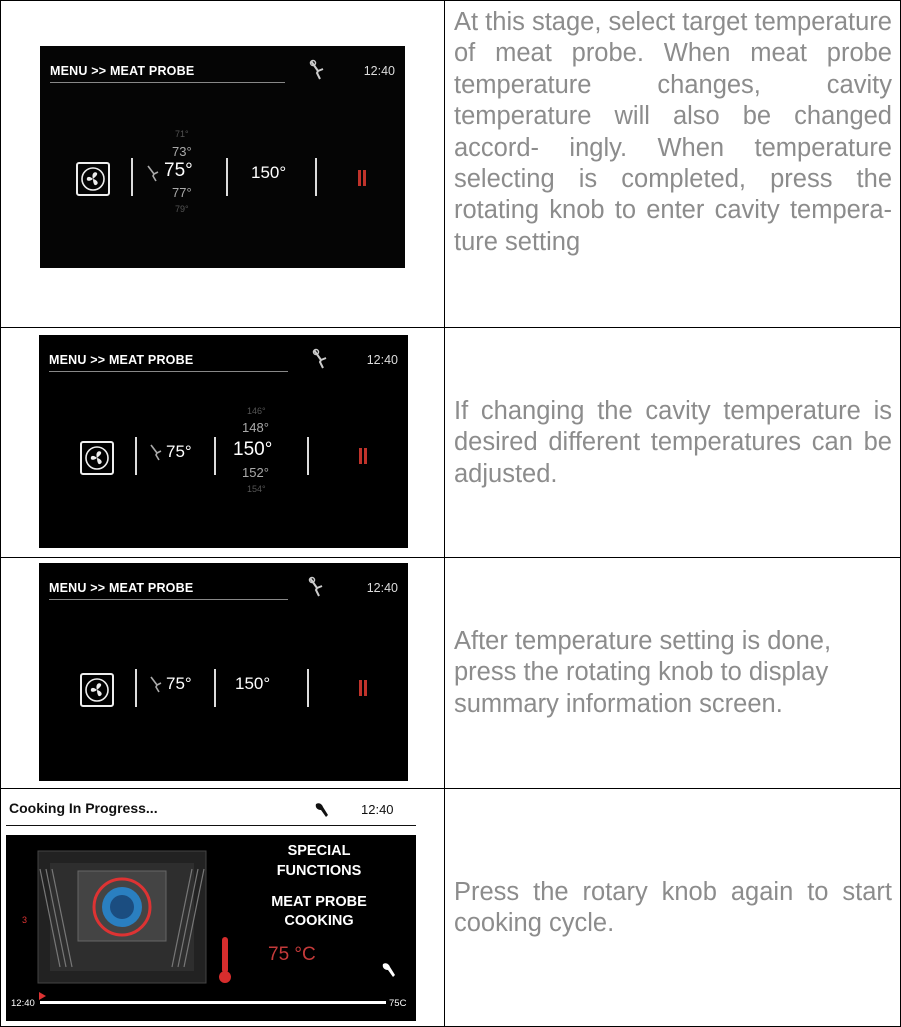 Image resolution: width=901 pixels, height=1027 pixels. Describe the element at coordinates (23, 1003) in the screenshot. I see `progress-start-label: 12:40` at that location.